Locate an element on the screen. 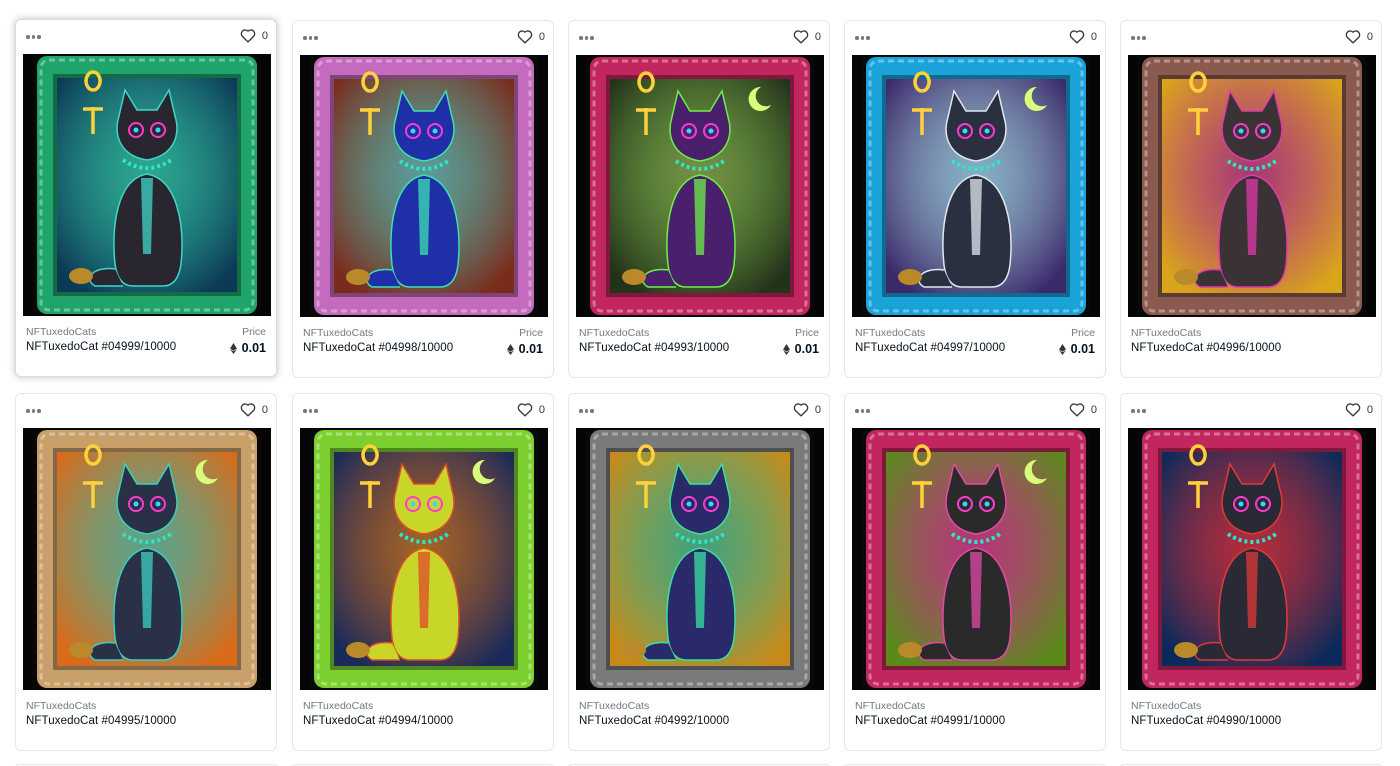 The width and height of the screenshot is (1400, 766). card-info: NFTuxedoCats NFTuxedoCat #04995/10000 is located at coordinates (146, 721).